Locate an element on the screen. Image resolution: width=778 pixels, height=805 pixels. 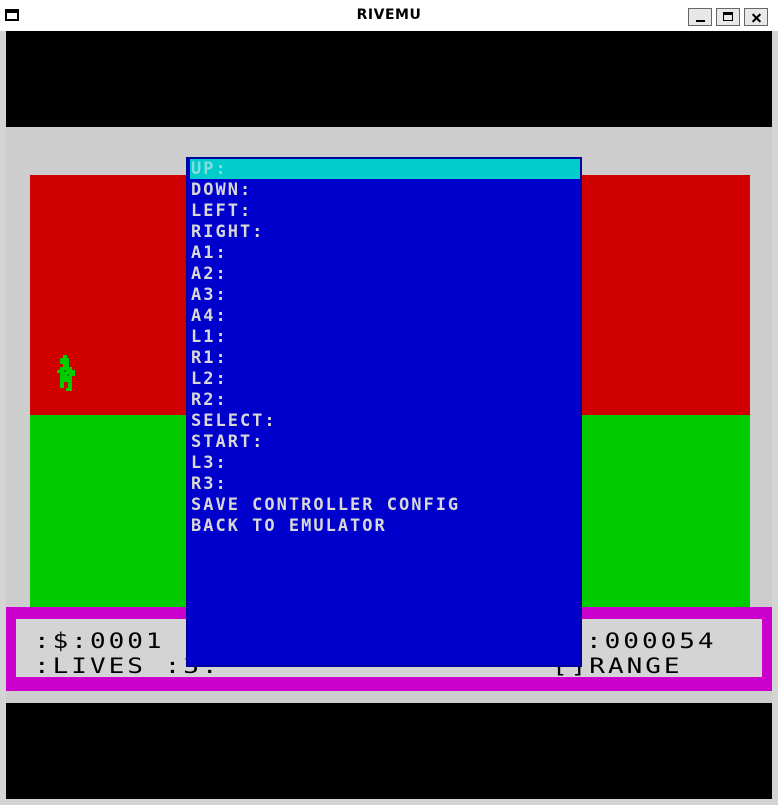
menu-item-l2: L2: is located at coordinates (384, 379).